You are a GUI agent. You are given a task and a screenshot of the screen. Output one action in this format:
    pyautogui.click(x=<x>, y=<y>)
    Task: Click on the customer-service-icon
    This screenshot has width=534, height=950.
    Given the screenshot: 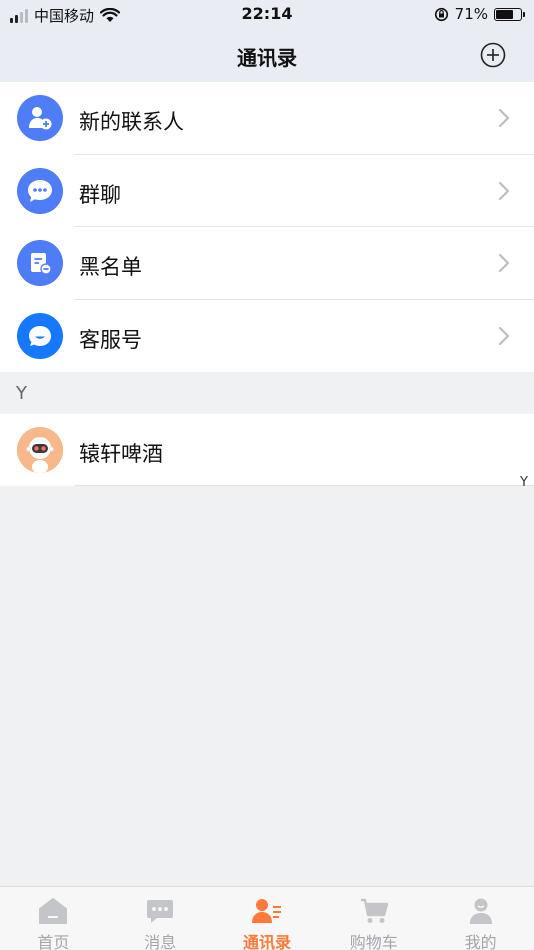 What is the action you would take?
    pyautogui.click(x=40, y=335)
    